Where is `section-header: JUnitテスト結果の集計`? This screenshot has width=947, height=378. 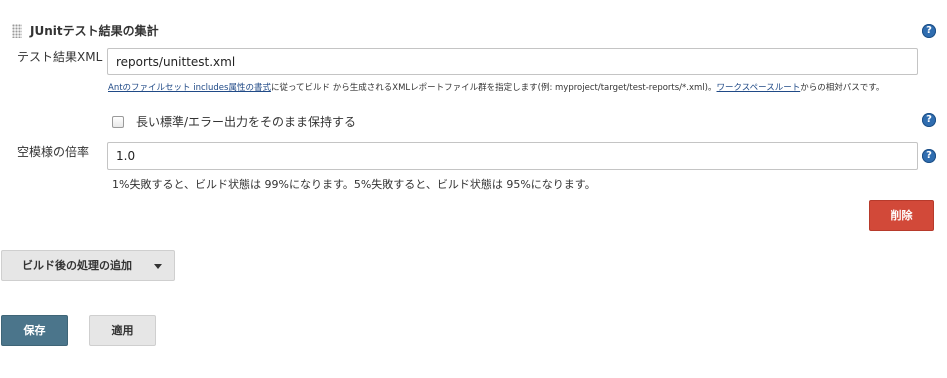
section-header: JUnitテスト結果の集計 is located at coordinates (85, 30).